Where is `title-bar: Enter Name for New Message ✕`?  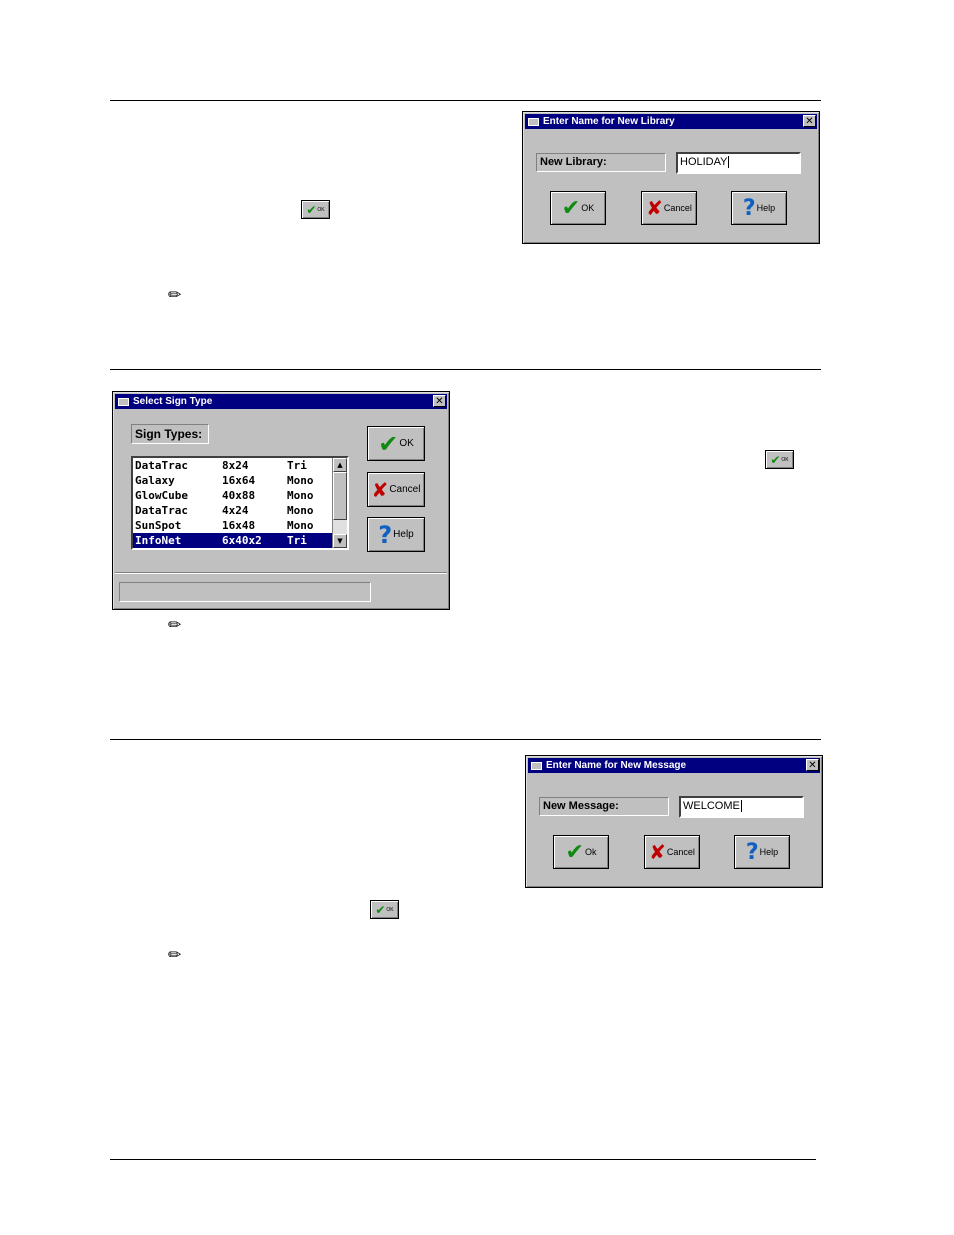 title-bar: Enter Name for New Message ✕ is located at coordinates (674, 765).